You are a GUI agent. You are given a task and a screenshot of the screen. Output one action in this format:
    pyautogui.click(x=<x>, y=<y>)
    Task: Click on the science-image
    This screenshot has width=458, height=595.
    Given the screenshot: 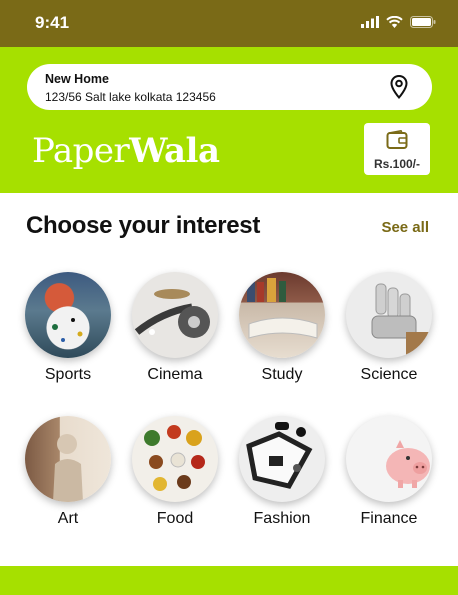 What is the action you would take?
    pyautogui.click(x=389, y=315)
    